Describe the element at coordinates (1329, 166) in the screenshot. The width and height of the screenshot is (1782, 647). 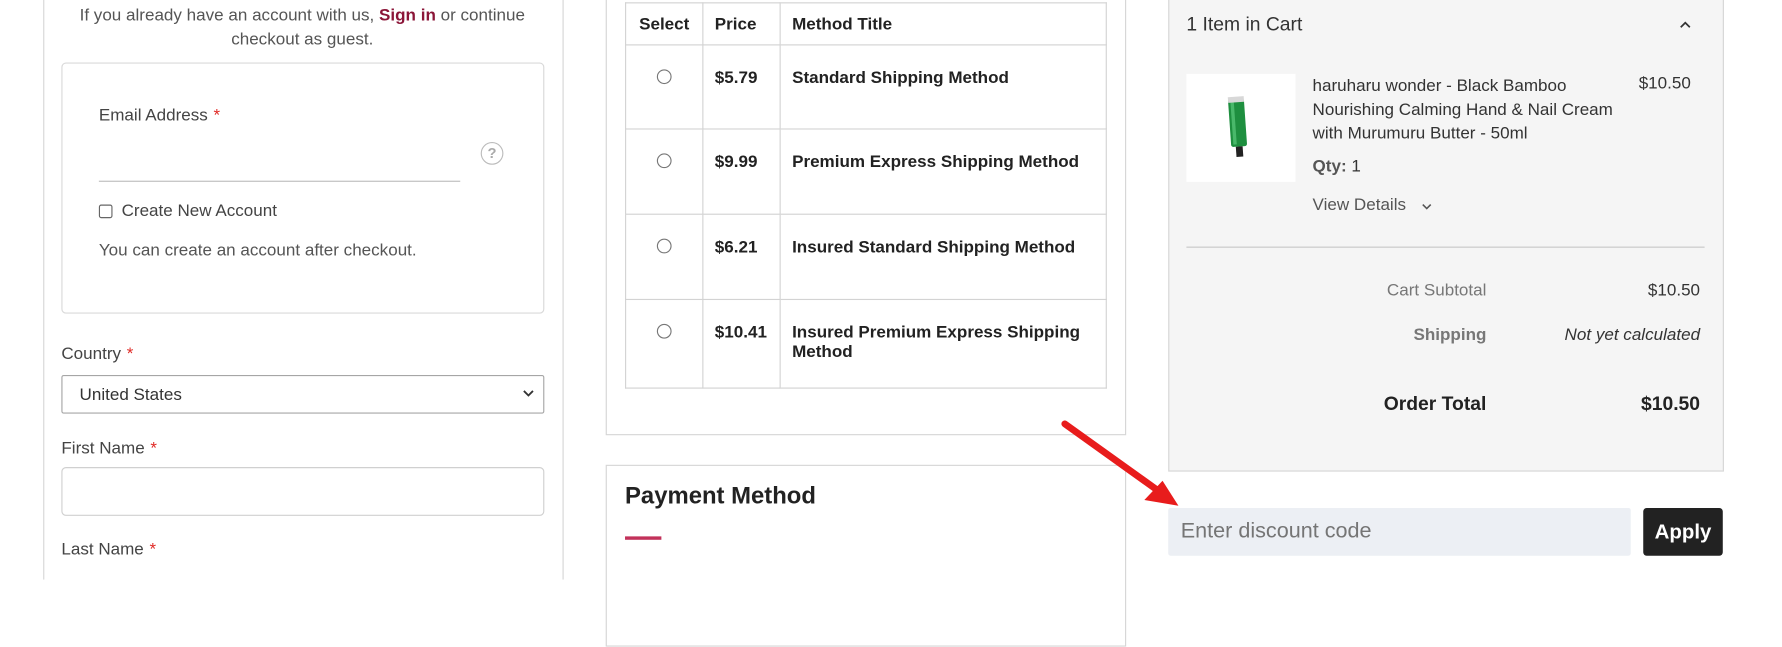
I see `qty-label: Qty:` at that location.